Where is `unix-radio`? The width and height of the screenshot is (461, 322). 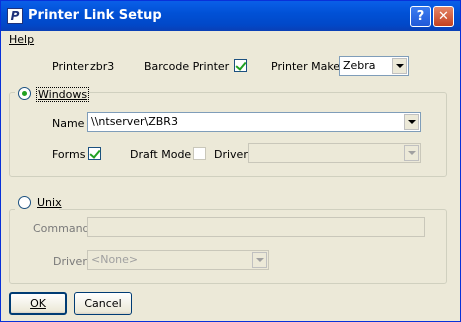 unix-radio is located at coordinates (24, 202).